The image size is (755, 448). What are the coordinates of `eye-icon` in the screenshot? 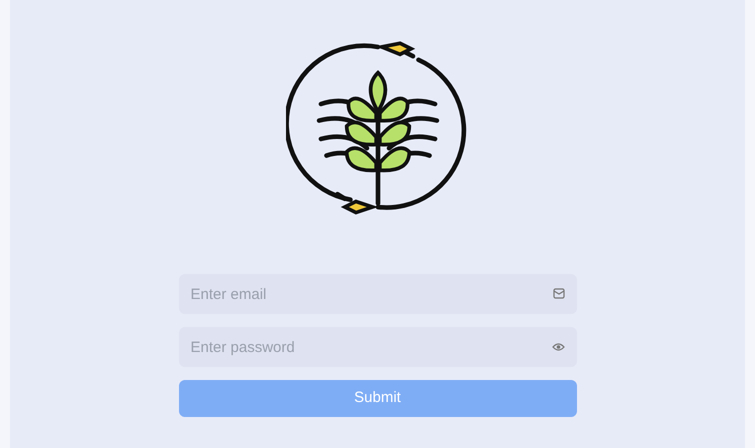 It's located at (558, 347).